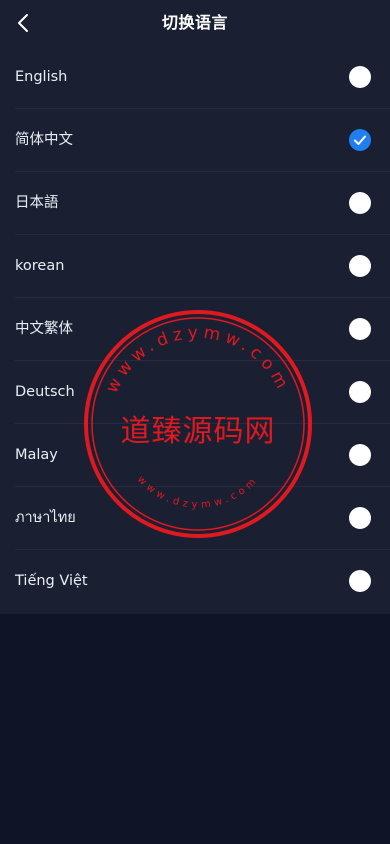 The width and height of the screenshot is (390, 844). What do you see at coordinates (195, 518) in the screenshot?
I see `language-option-thai: ภาษาไทย` at bounding box center [195, 518].